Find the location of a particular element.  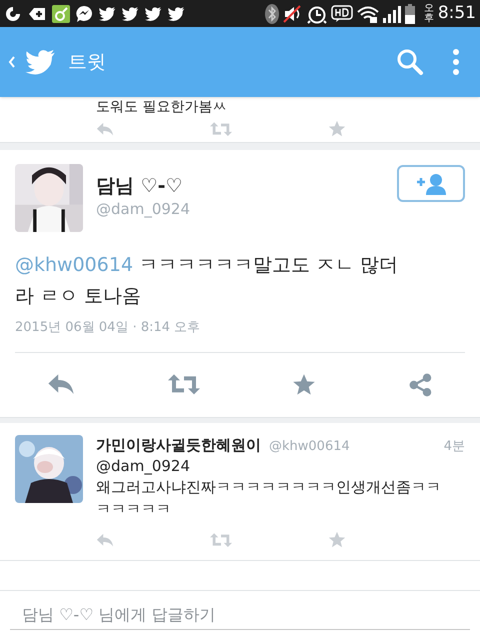

clock: 8:51 is located at coordinates (457, 13).